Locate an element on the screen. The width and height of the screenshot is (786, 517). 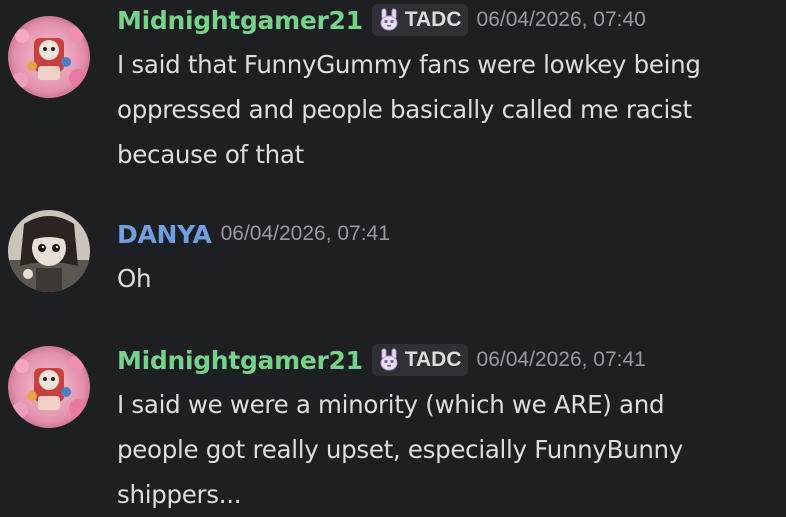
message-header: DANYA 06/04/2026, 07:41 is located at coordinates (253, 234).